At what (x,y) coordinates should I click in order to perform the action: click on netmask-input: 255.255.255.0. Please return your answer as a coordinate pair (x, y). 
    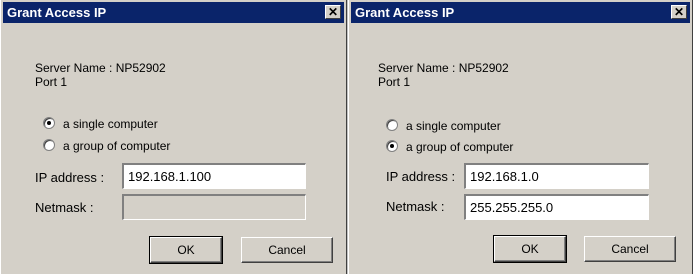
    Looking at the image, I should click on (556, 207).